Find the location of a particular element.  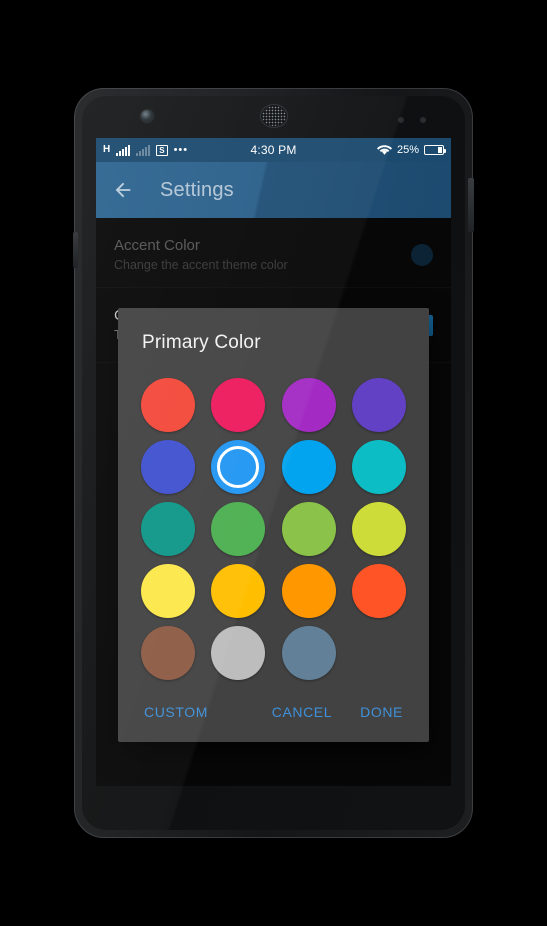

status-bar-right: 25% is located at coordinates (411, 150).